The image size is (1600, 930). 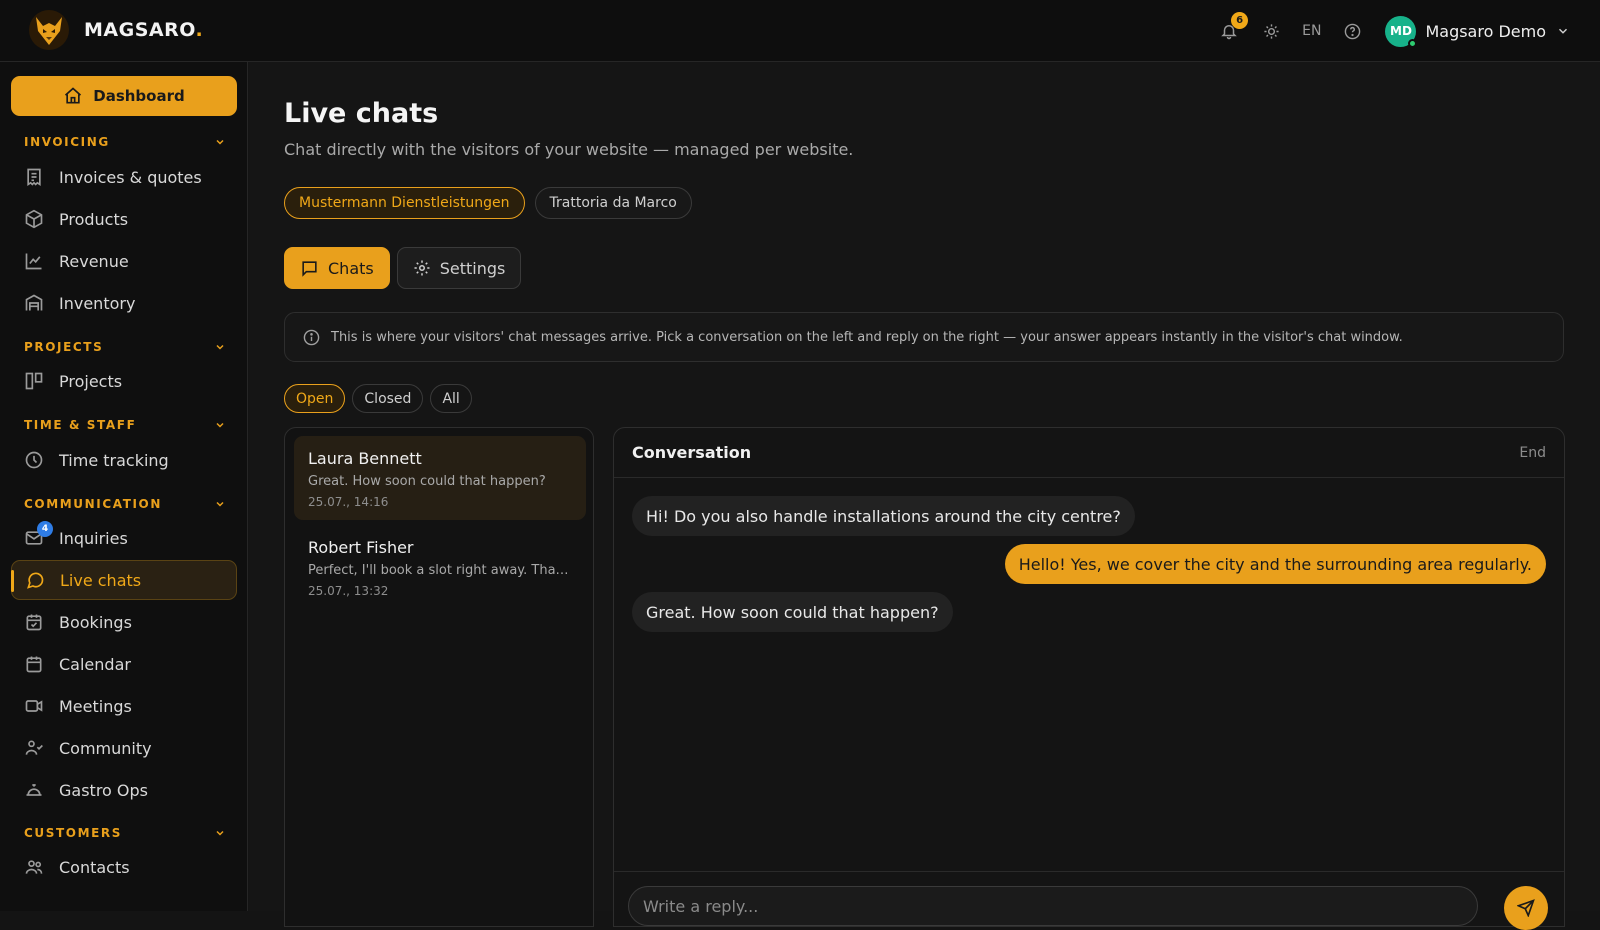 I want to click on conversation-title: Conversation, so click(x=692, y=452).